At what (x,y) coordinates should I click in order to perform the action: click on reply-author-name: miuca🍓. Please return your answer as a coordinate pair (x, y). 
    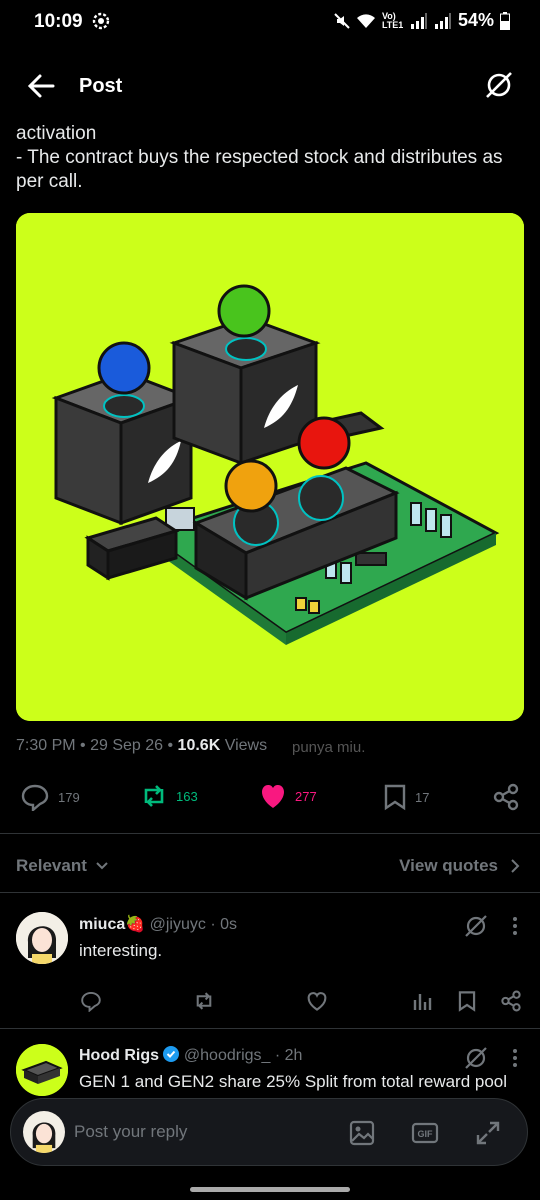
    Looking at the image, I should click on (112, 924).